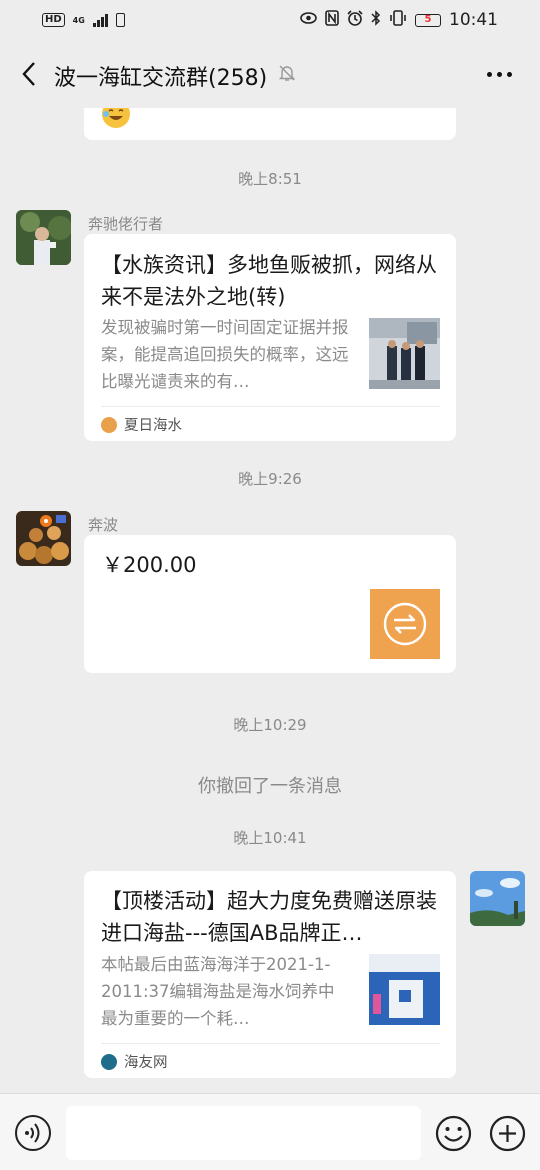 This screenshot has width=540, height=1170. Describe the element at coordinates (270, 74) in the screenshot. I see `chat-header: 波一海缸交流群(258)` at that location.